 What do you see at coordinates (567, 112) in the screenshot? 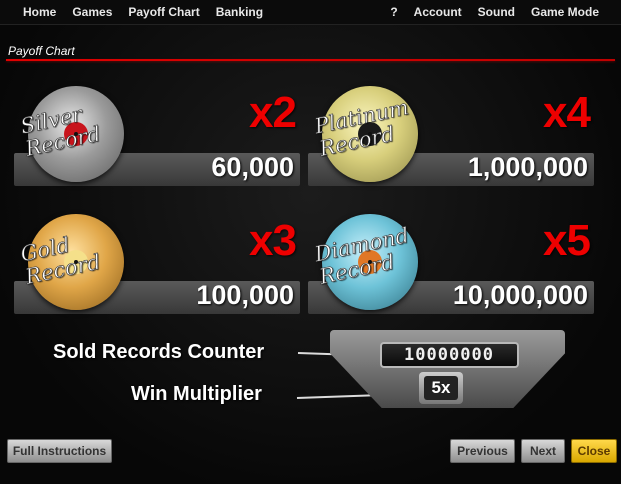
I see `multiplier-text: x4` at bounding box center [567, 112].